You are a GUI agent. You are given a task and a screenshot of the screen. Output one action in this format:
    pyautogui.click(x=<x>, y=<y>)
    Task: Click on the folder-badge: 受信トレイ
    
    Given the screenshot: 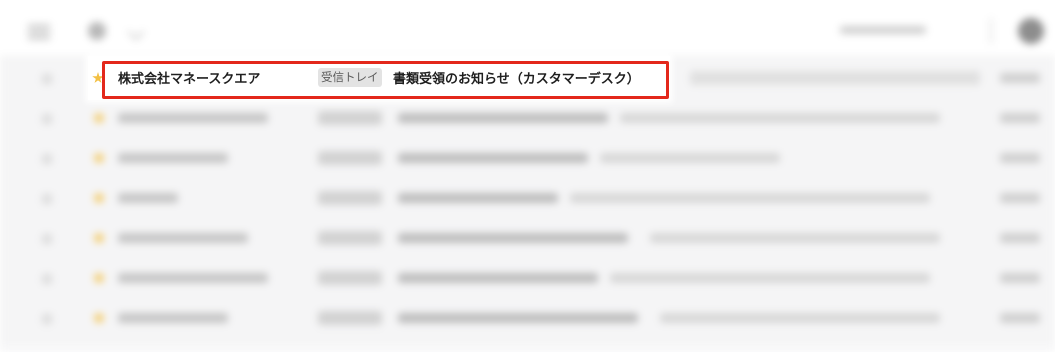 What is the action you would take?
    pyautogui.click(x=350, y=77)
    